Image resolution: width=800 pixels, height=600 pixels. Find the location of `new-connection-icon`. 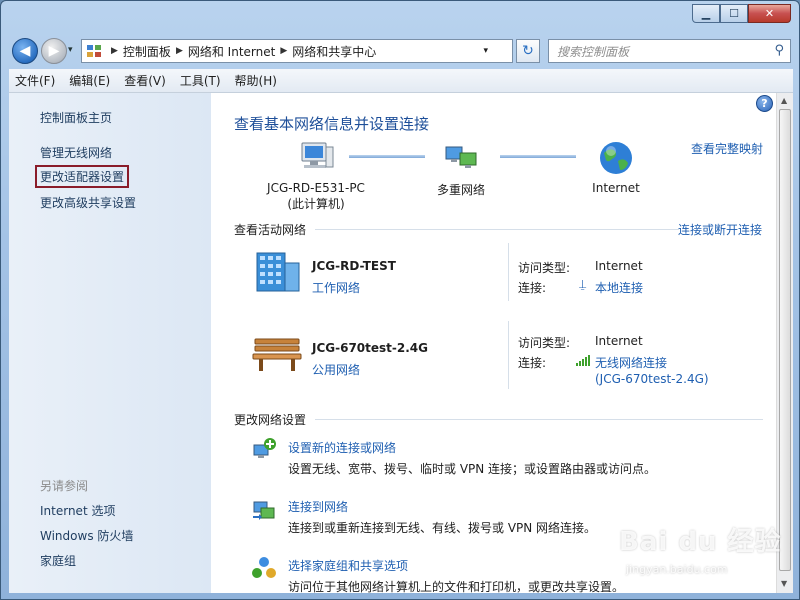

new-connection-icon is located at coordinates (264, 448).